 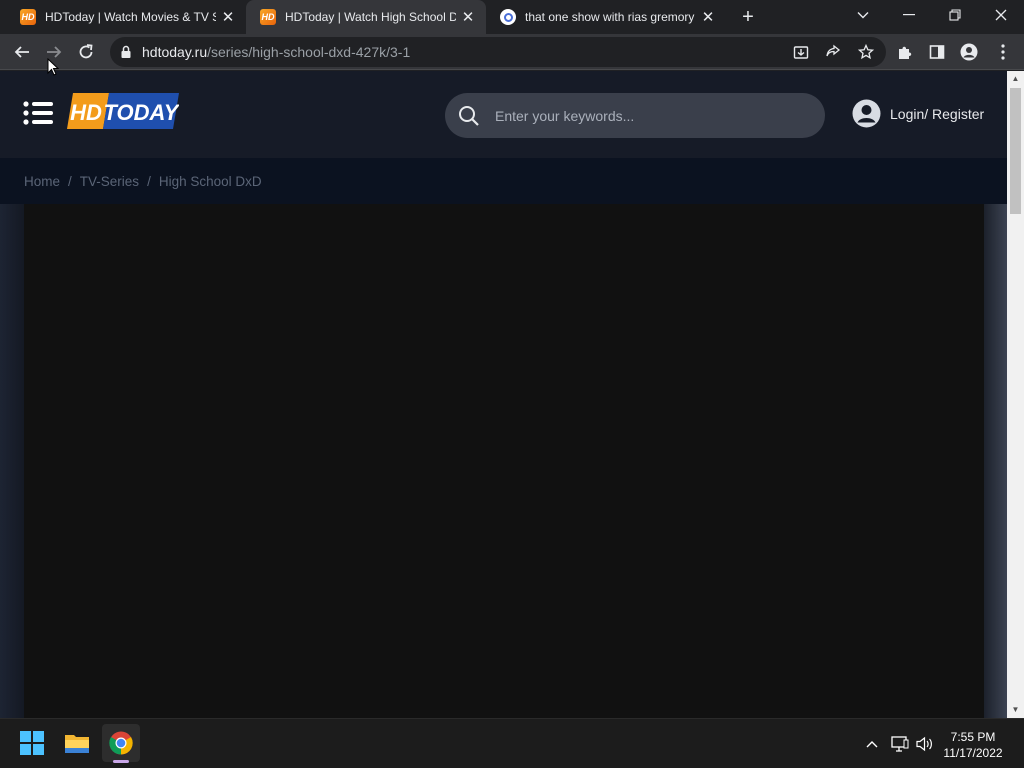 What do you see at coordinates (1015, 151) in the screenshot?
I see `scrollbar-thumb` at bounding box center [1015, 151].